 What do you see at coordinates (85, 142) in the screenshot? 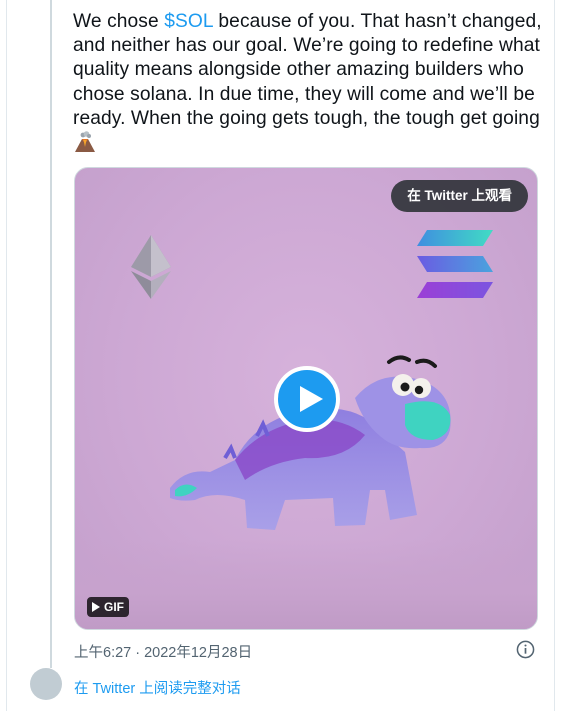
I see `volcano-emoji-icon` at bounding box center [85, 142].